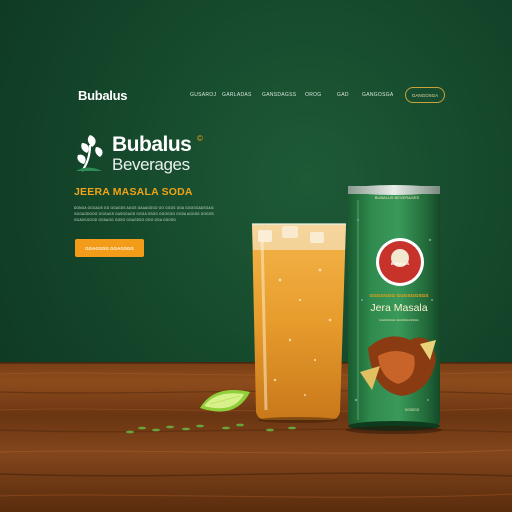  Describe the element at coordinates (399, 320) in the screenshot. I see `can-flavor-description: GGGSGGG GGGSGGGSGG` at that location.